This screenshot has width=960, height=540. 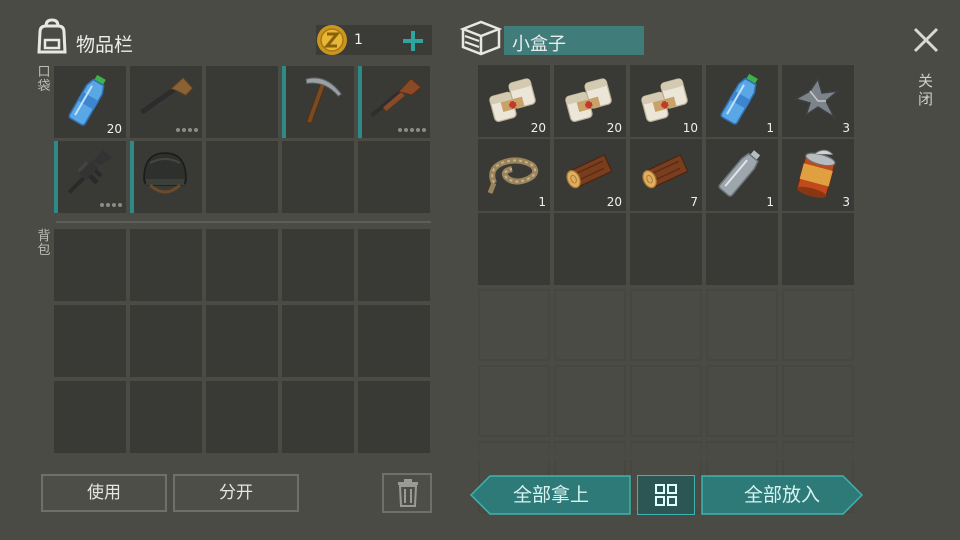 I want to click on slot-log: 7, so click(x=666, y=175).